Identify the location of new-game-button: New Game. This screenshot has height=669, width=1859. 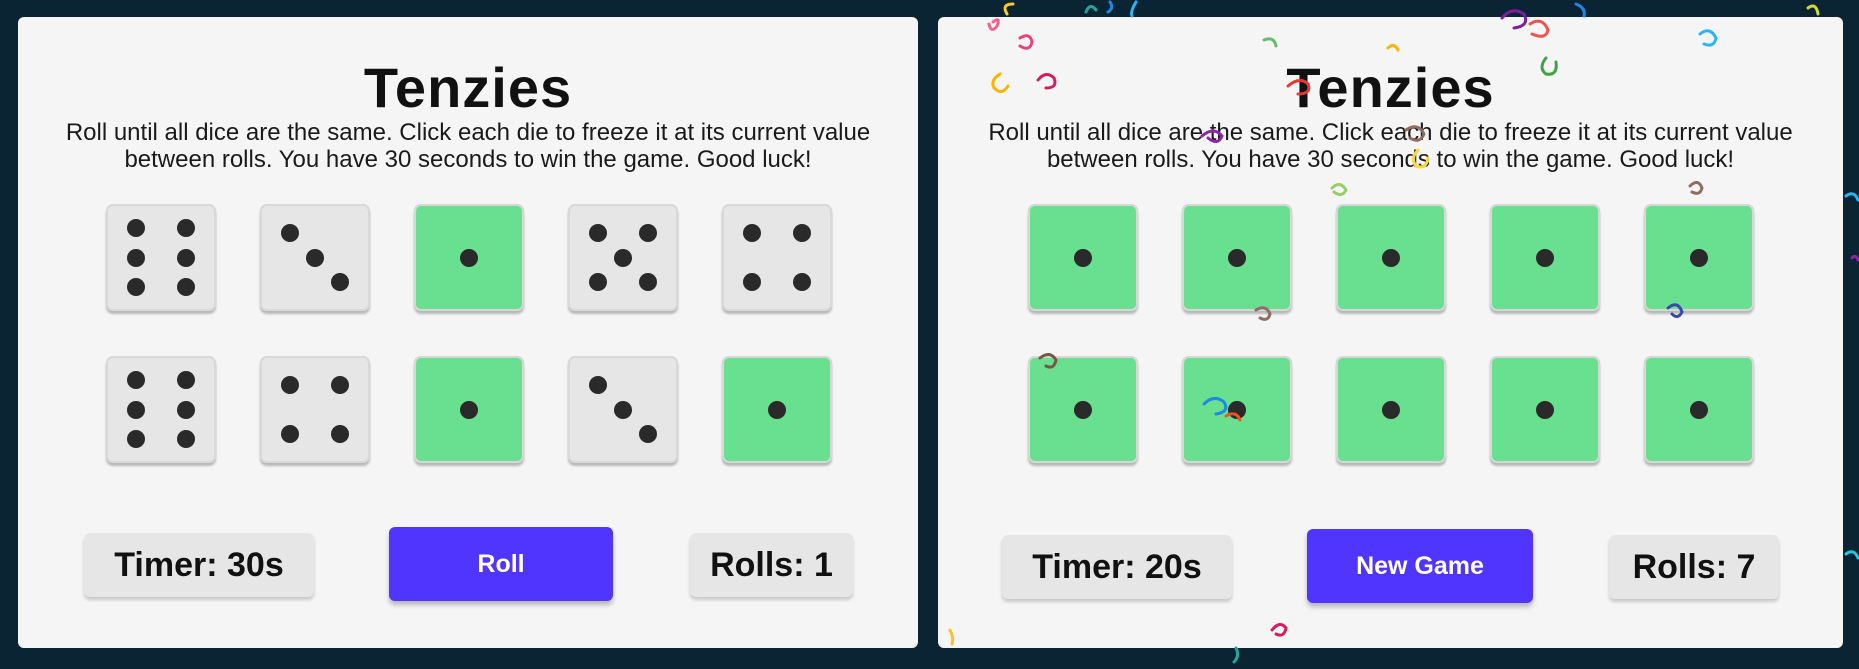
(1420, 566).